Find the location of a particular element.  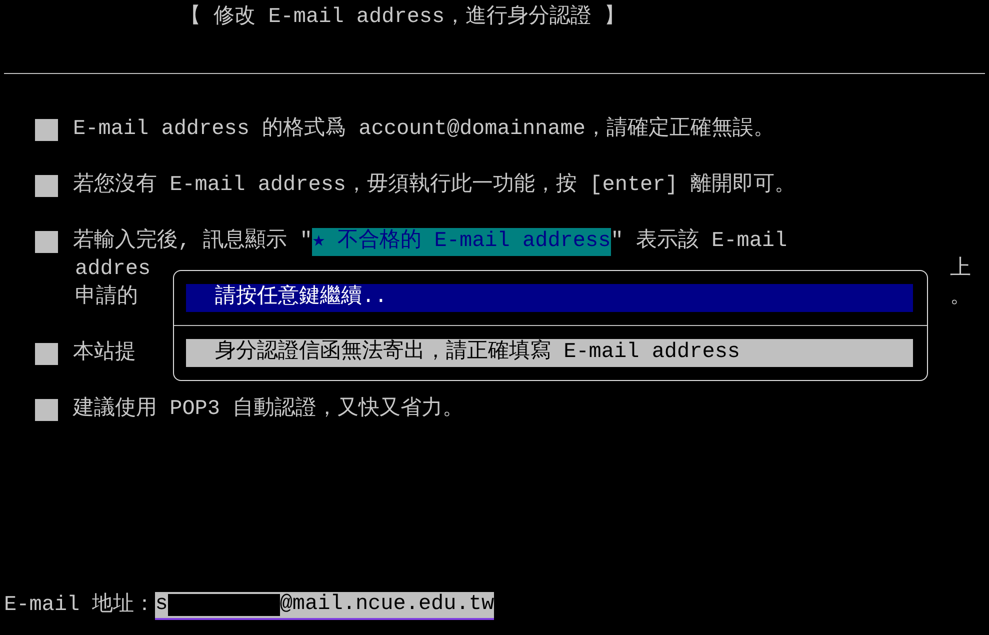

note-text: 本站提 is located at coordinates (104, 353).